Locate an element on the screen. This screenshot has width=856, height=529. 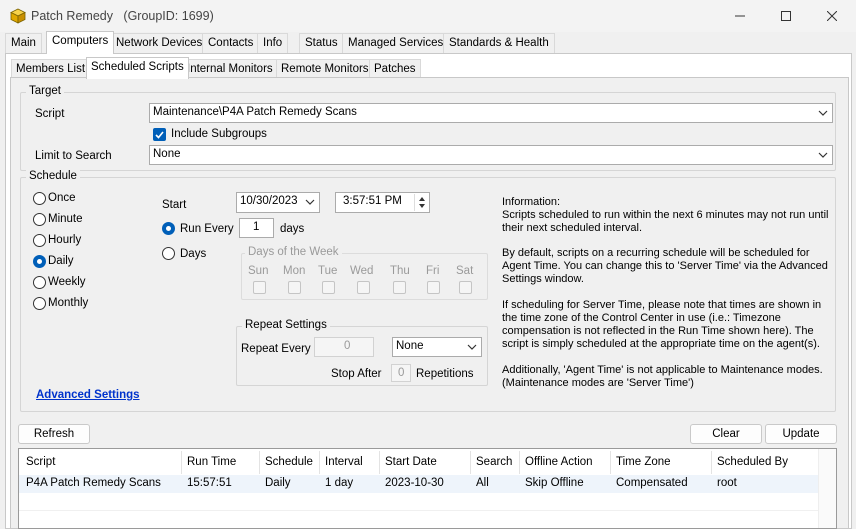
radio-hourly-label: Hourly is located at coordinates (65, 240).